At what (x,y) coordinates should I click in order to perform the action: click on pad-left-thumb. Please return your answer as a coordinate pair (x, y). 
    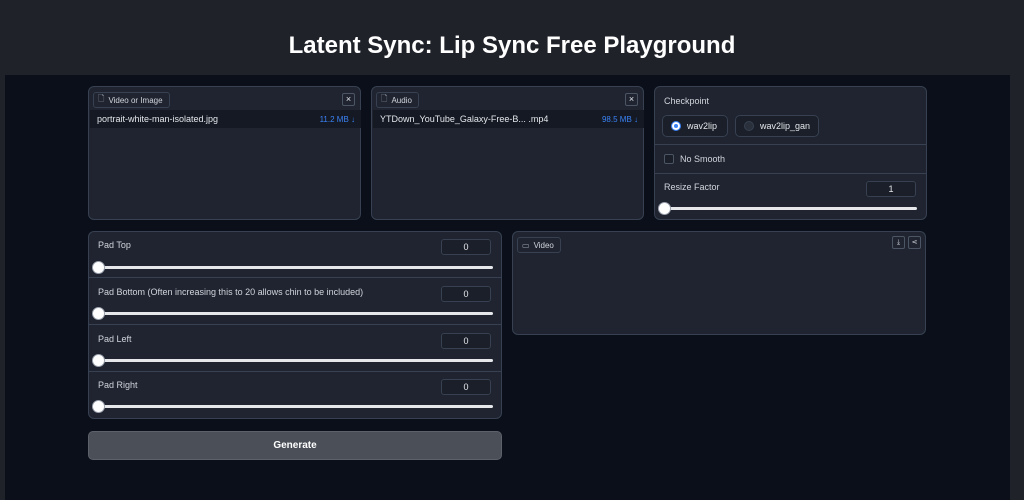
    Looking at the image, I should click on (98, 360).